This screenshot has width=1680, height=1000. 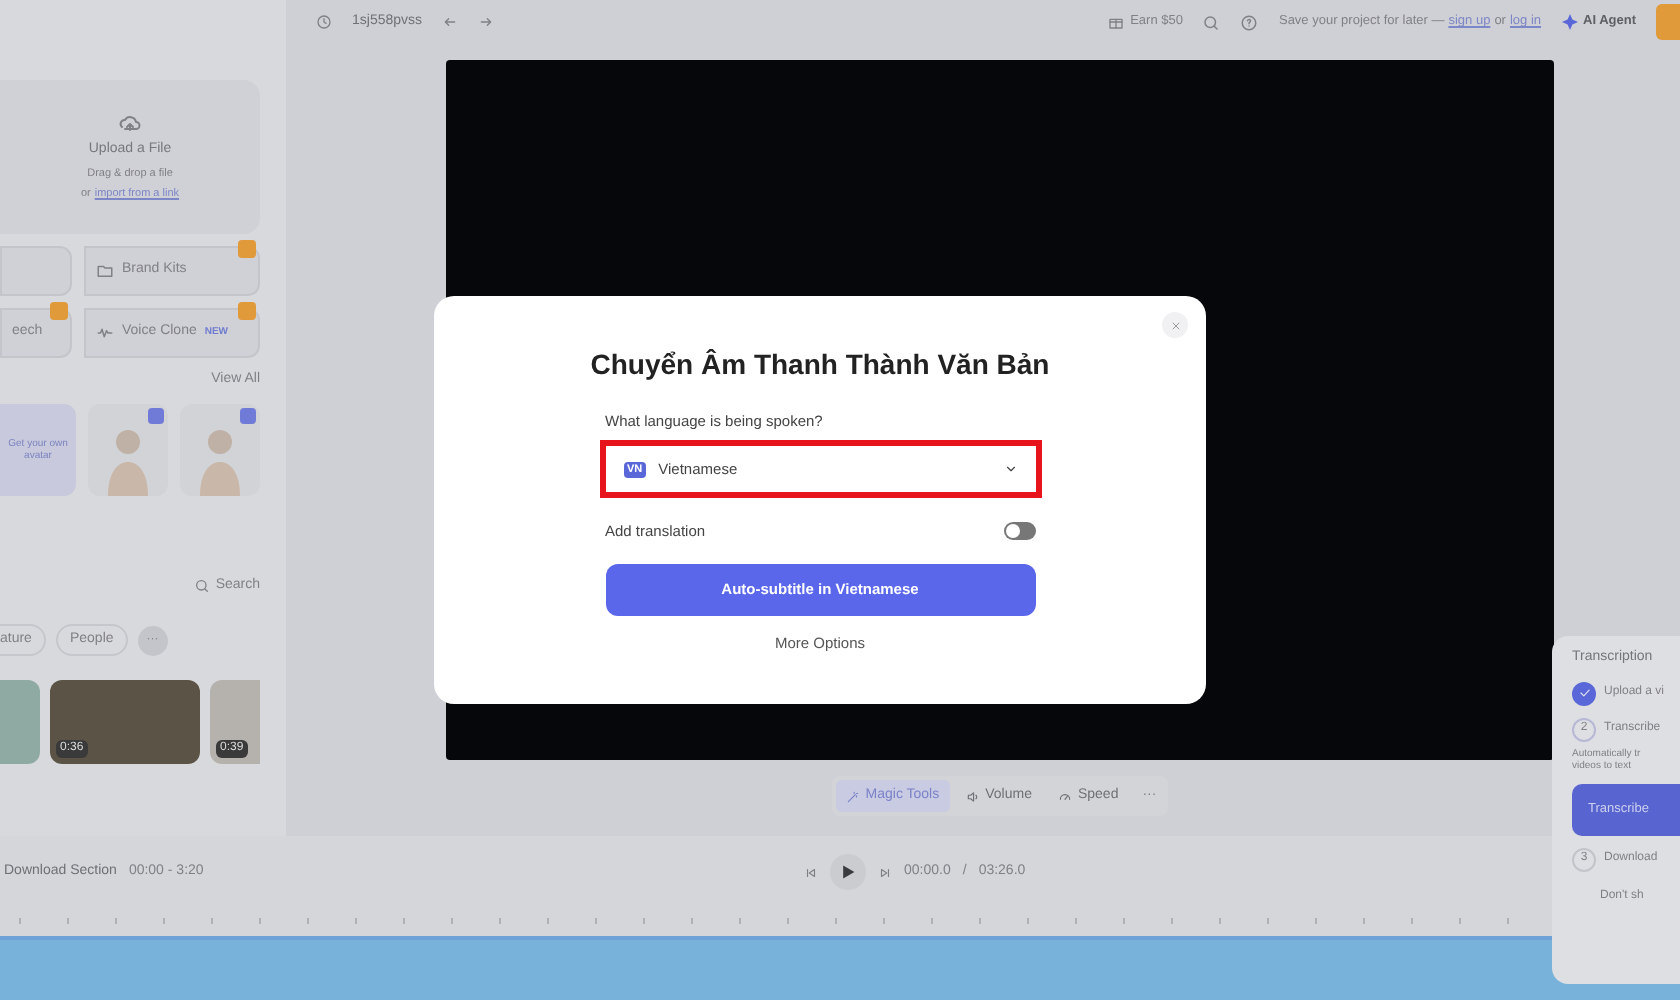 I want to click on skip-back-icon, so click(x=811, y=872).